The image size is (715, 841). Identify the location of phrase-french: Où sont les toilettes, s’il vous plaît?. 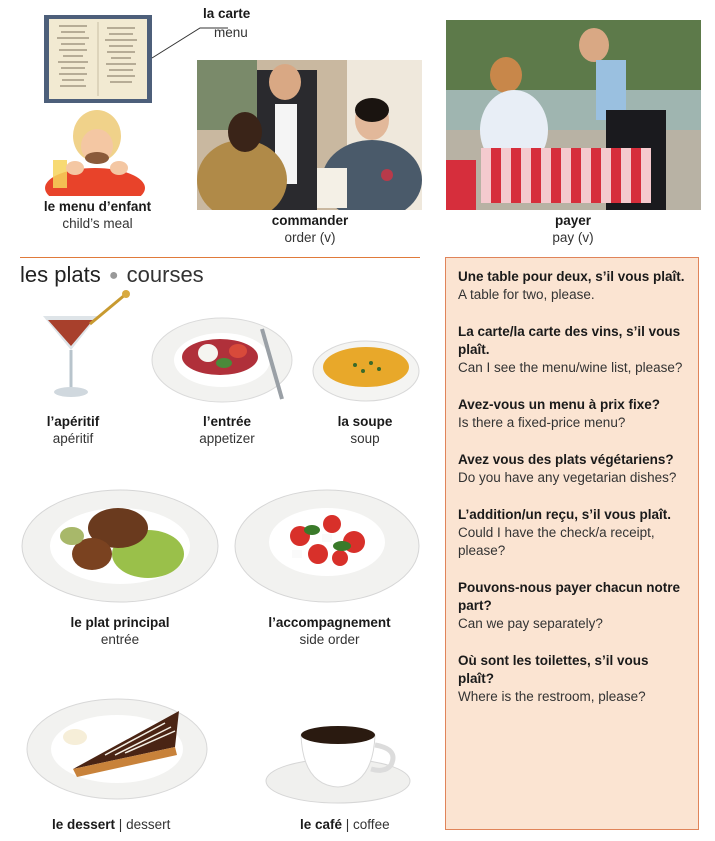
(553, 669).